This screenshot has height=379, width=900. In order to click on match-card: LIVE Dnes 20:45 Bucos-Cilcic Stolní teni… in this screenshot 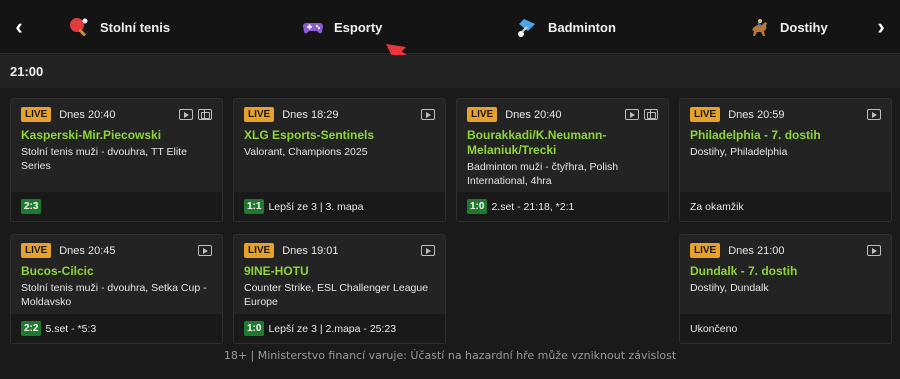, I will do `click(116, 289)`.